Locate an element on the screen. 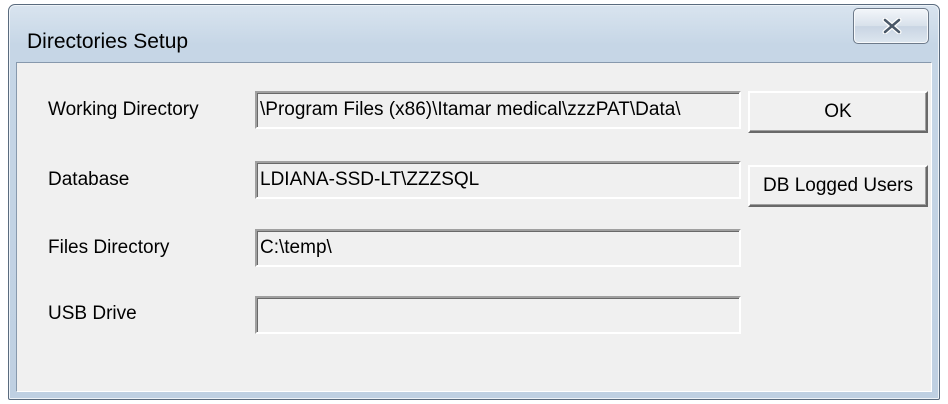 The image size is (948, 404). files-directory-label: Files Directory is located at coordinates (109, 247).